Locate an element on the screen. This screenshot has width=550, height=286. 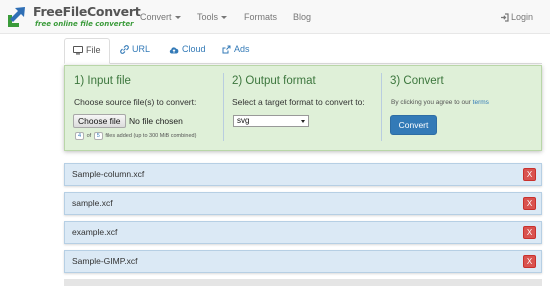
nav-login: Login is located at coordinates (516, 17).